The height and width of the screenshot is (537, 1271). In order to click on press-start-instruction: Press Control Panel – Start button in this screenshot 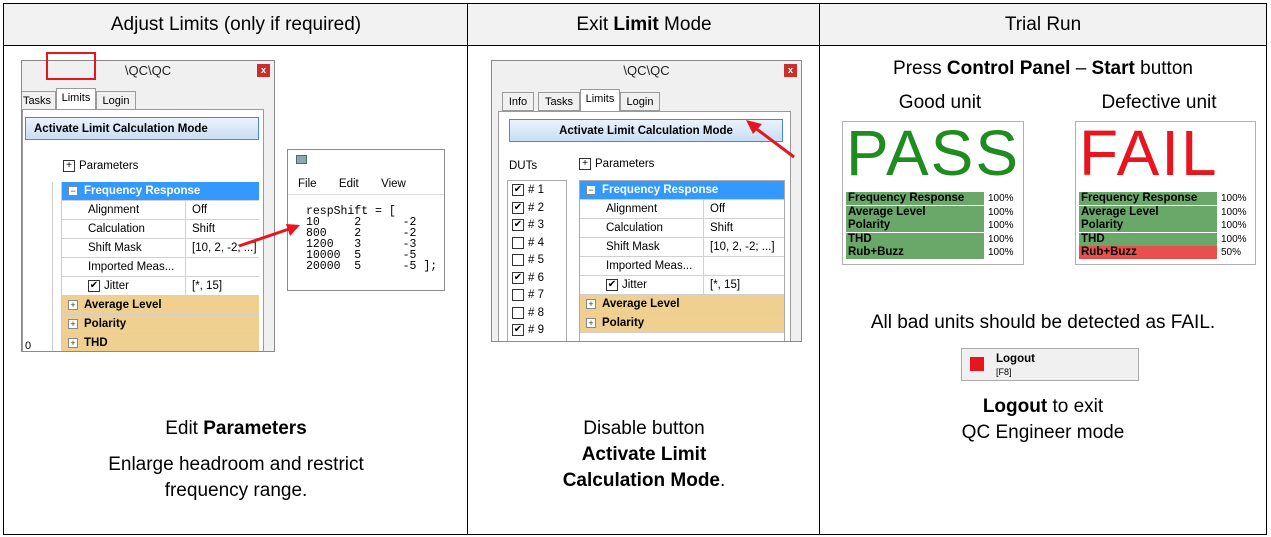, I will do `click(1043, 69)`.